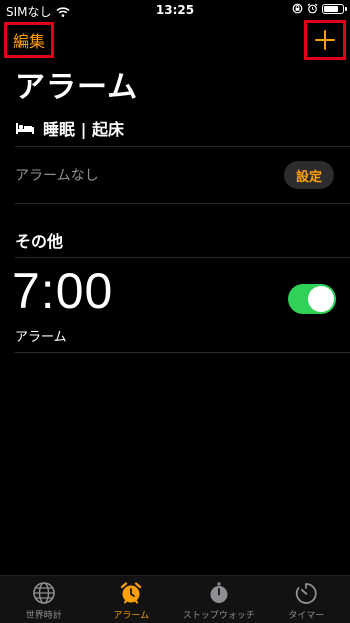  Describe the element at coordinates (43, 616) in the screenshot. I see `tab-label: 世界時計` at that location.